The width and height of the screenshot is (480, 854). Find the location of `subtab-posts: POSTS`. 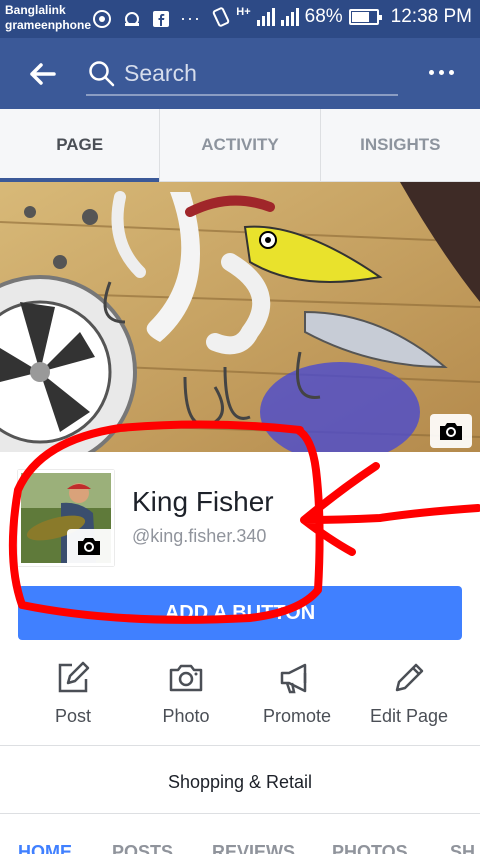

subtab-posts: POSTS is located at coordinates (162, 848).